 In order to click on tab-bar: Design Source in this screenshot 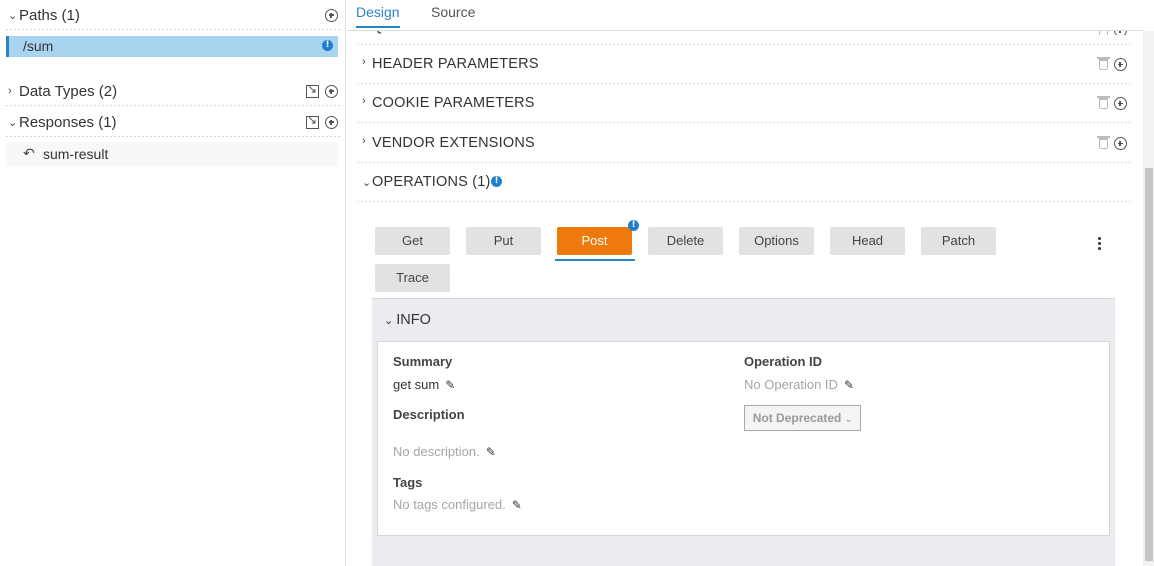, I will do `click(745, 15)`.